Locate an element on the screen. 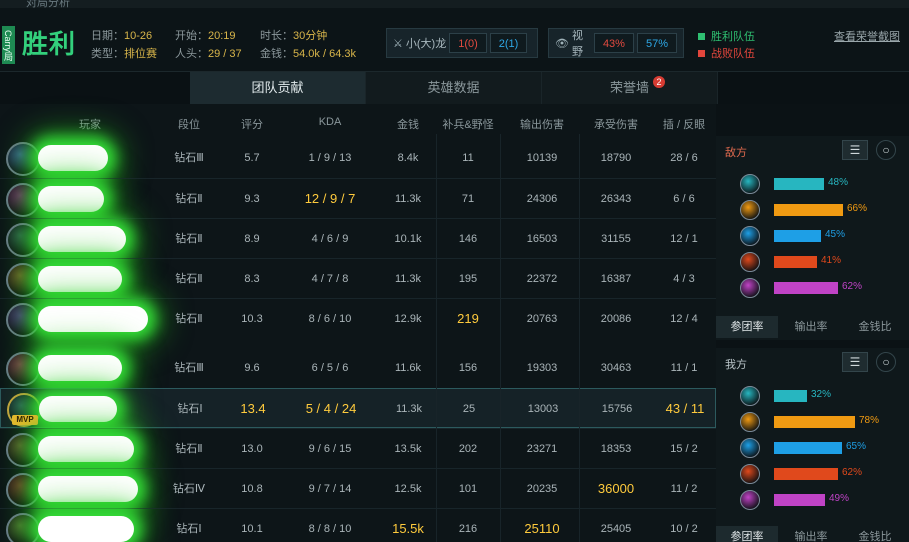 The width and height of the screenshot is (909, 542). legend-win-swatch is located at coordinates (701, 36).